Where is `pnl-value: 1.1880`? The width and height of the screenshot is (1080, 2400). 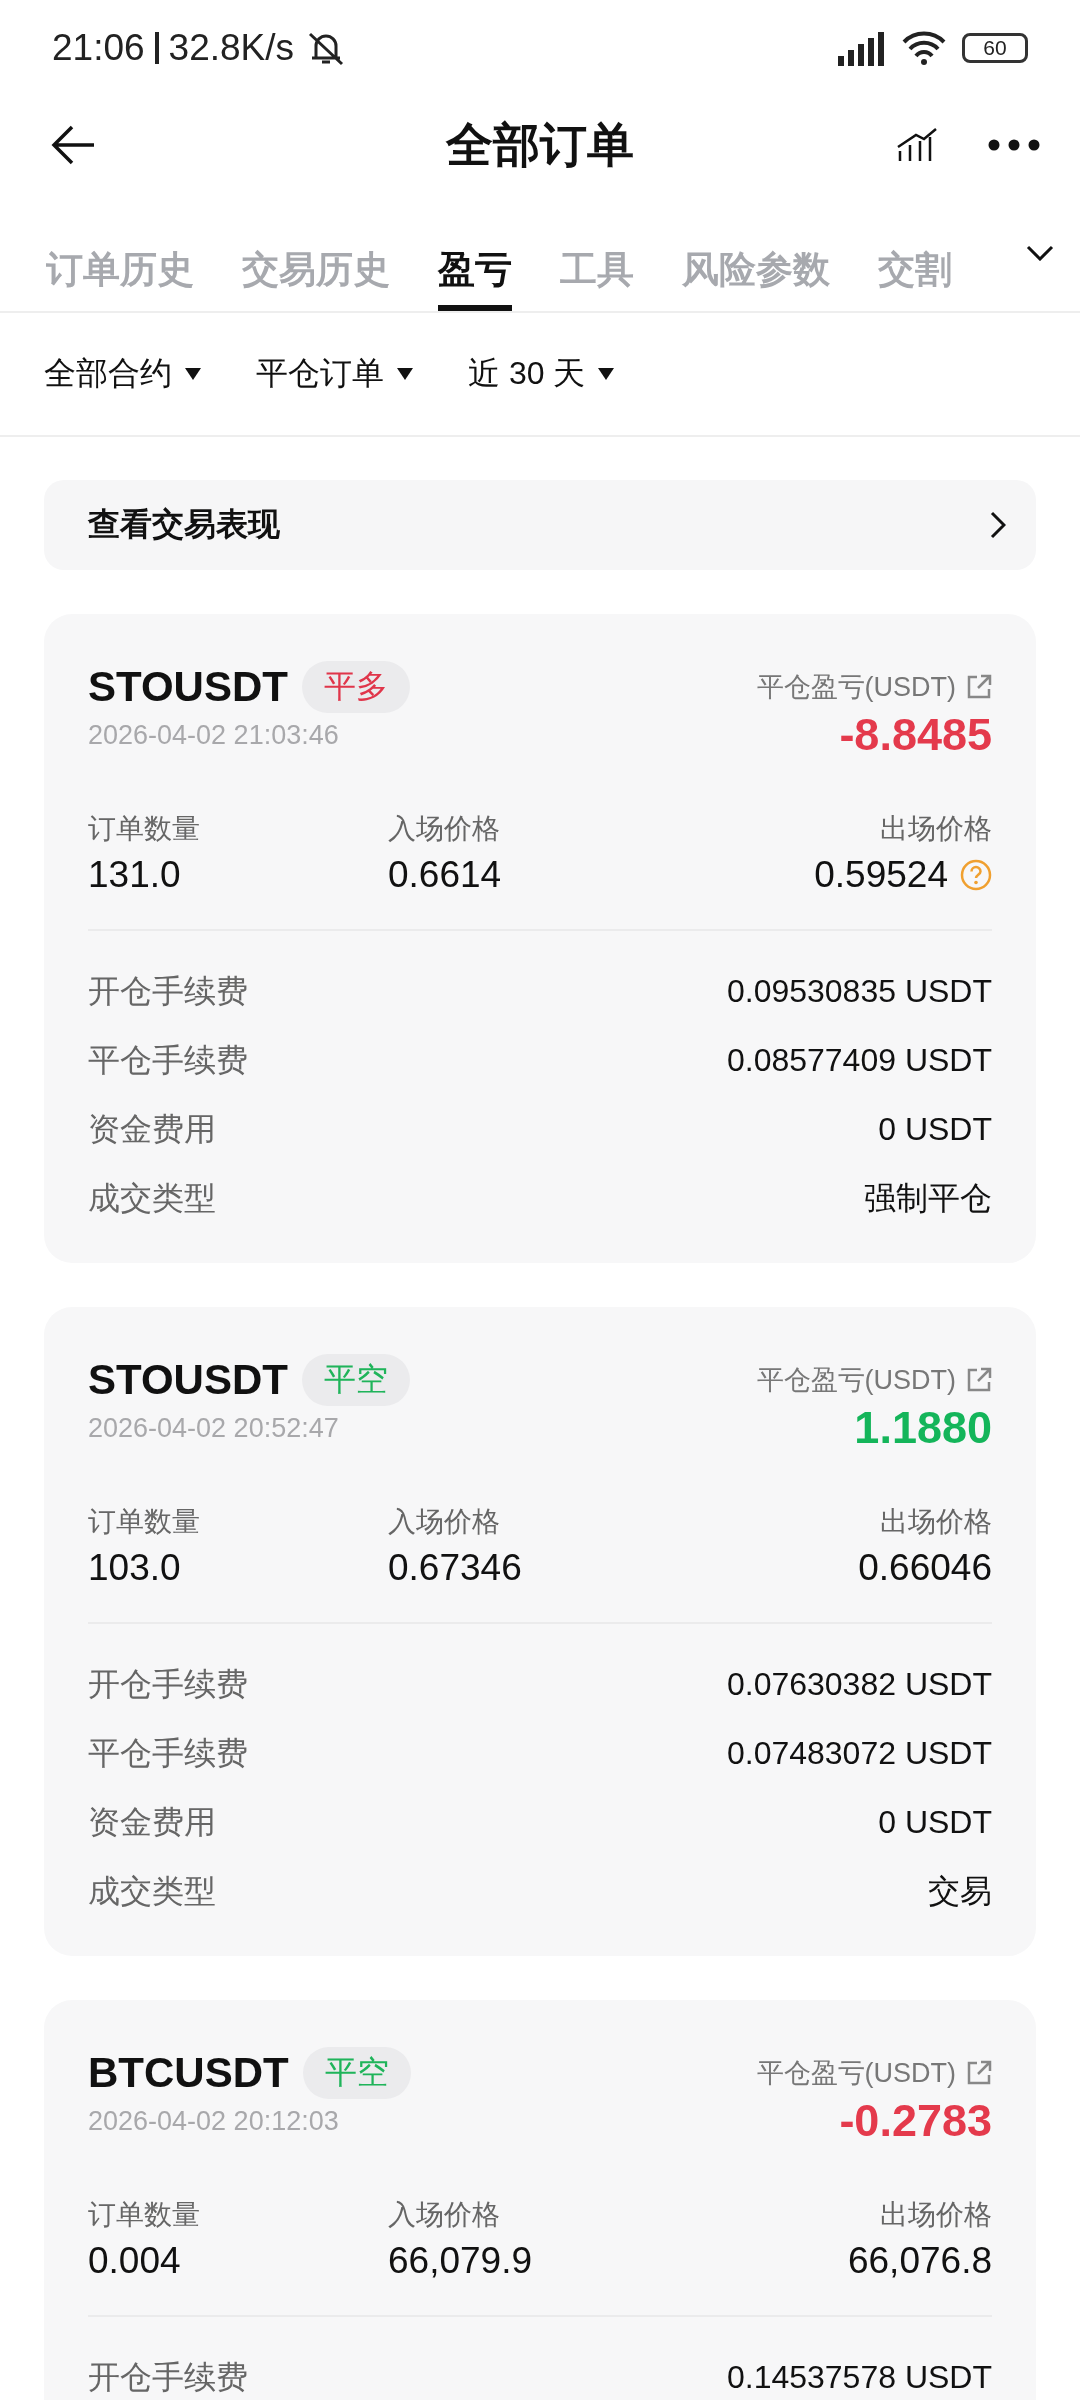
pnl-value: 1.1880 is located at coordinates (923, 1428).